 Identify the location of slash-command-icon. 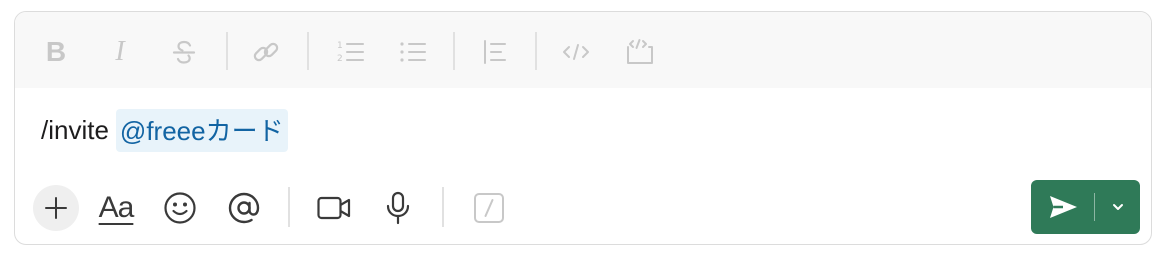
(489, 208).